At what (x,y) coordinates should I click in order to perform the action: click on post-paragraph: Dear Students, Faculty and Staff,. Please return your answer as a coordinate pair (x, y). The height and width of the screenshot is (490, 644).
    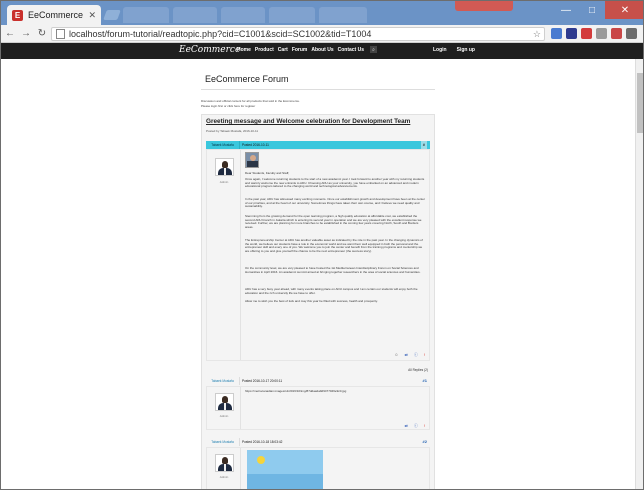
    Looking at the image, I should click on (267, 173).